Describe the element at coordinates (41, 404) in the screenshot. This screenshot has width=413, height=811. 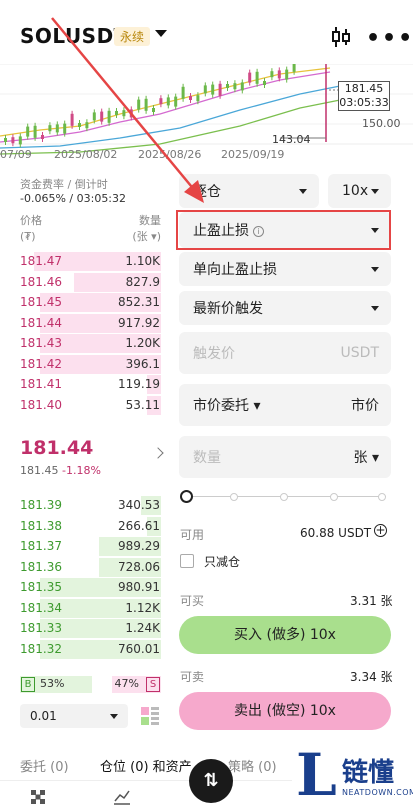
I see `ask-price: 181.40` at that location.